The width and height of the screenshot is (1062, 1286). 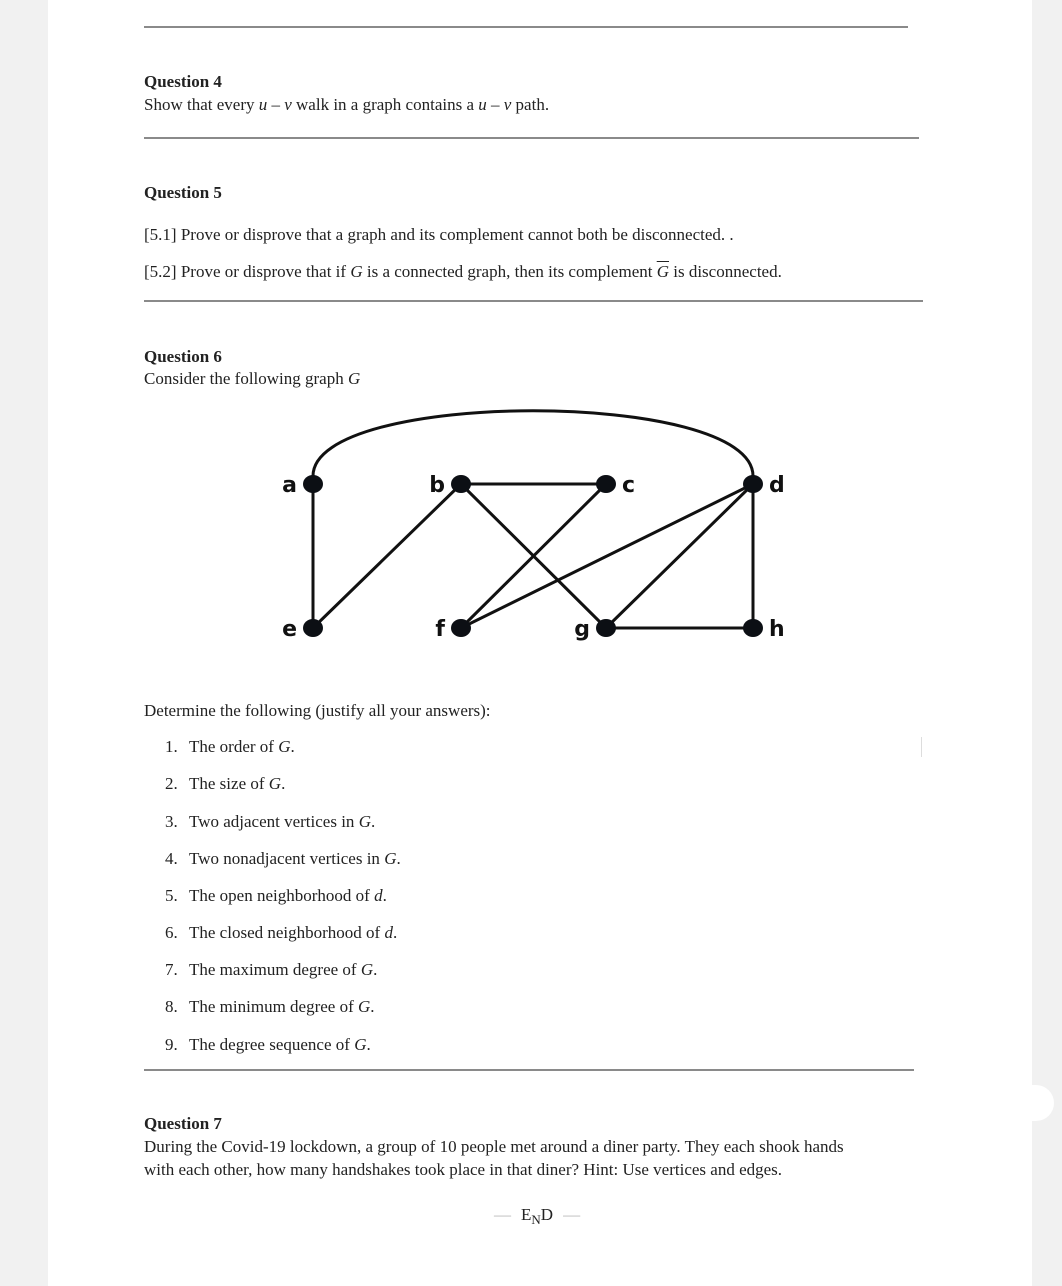 I want to click on end-letter: N, so click(x=536, y=1219).